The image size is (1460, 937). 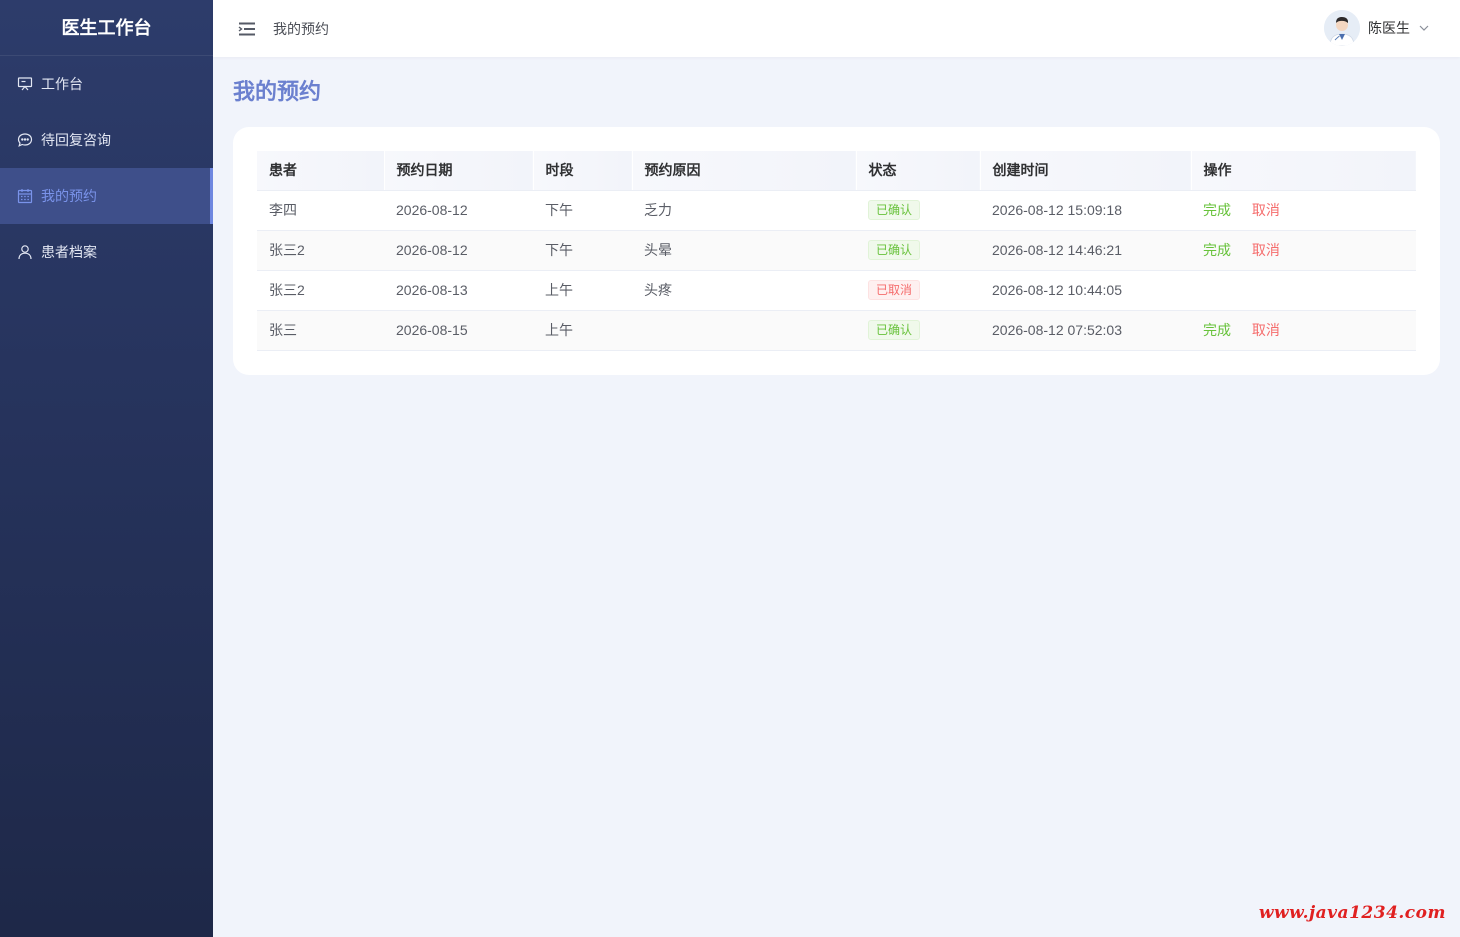 What do you see at coordinates (743, 171) in the screenshot?
I see `column-header-reason: 预约原因` at bounding box center [743, 171].